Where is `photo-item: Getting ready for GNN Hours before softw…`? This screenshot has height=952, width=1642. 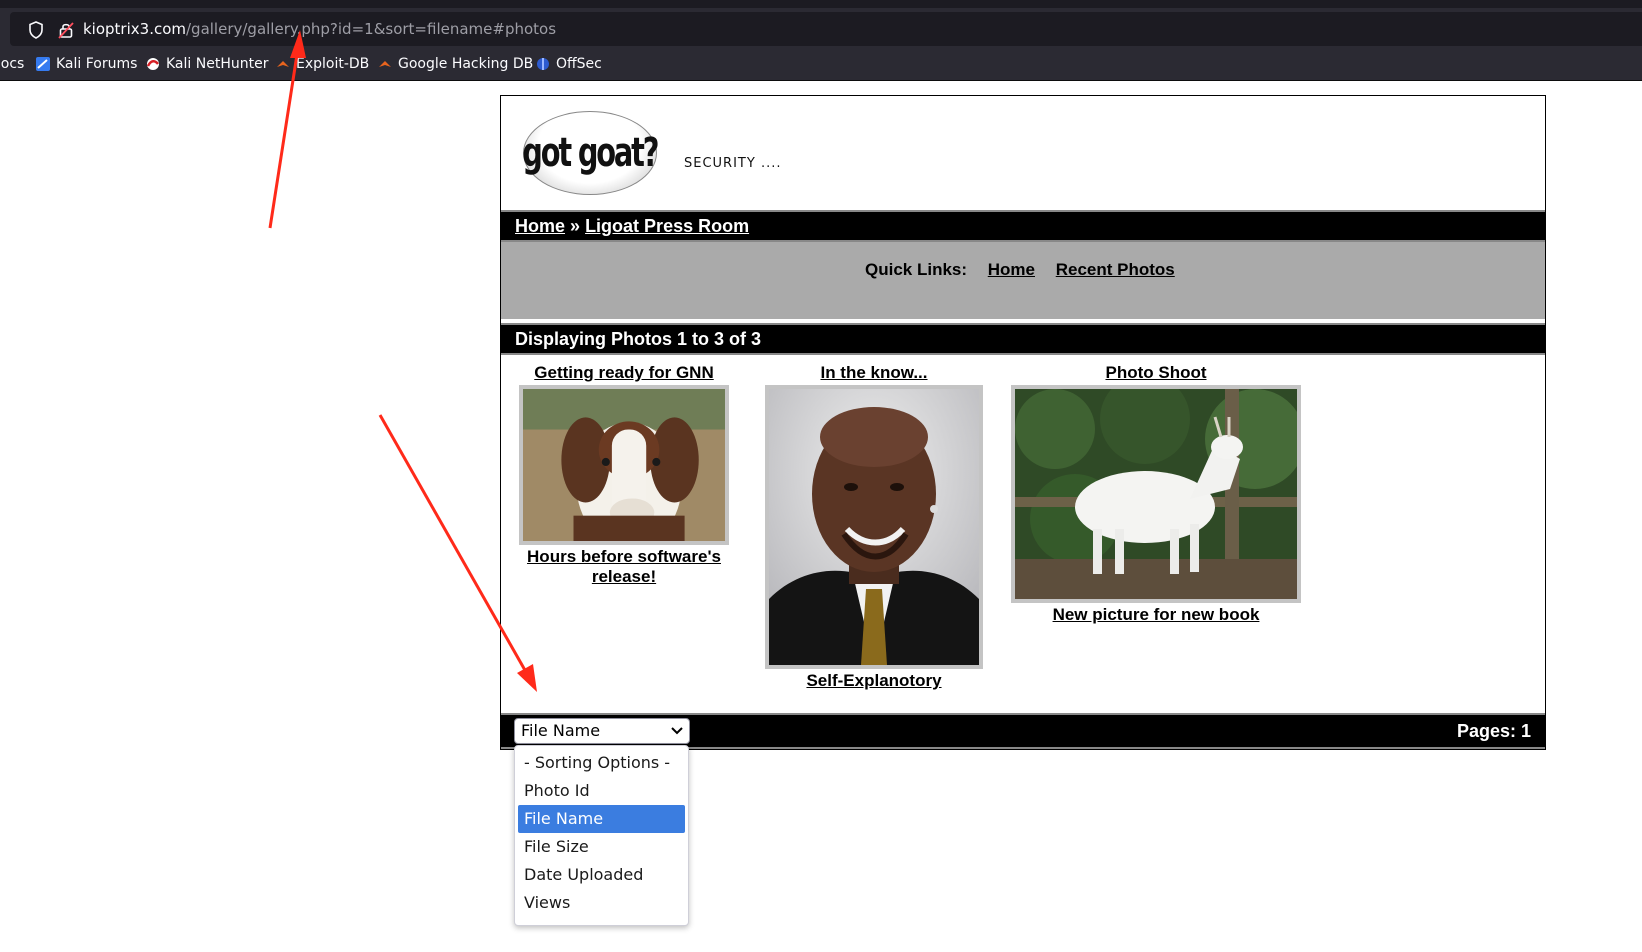
photo-item: Getting ready for GNN Hours before softw… is located at coordinates (624, 475).